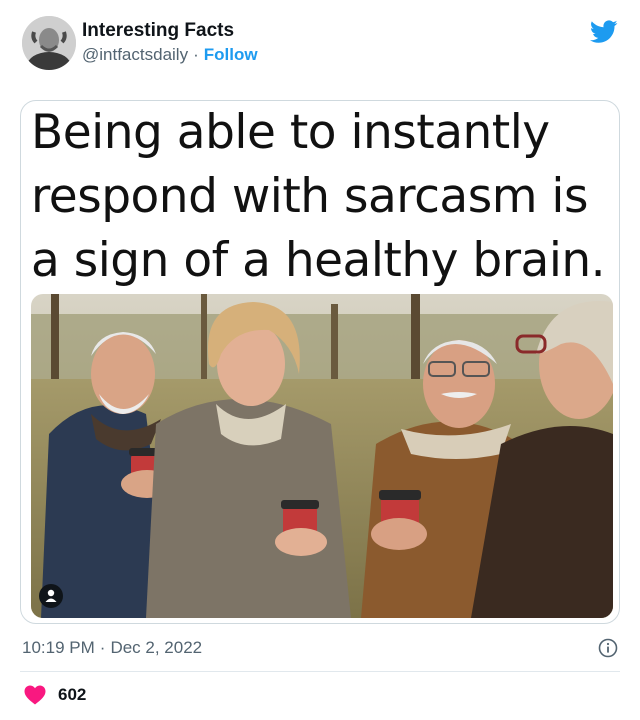 The height and width of the screenshot is (720, 640). I want to click on person-icon, so click(51, 595).